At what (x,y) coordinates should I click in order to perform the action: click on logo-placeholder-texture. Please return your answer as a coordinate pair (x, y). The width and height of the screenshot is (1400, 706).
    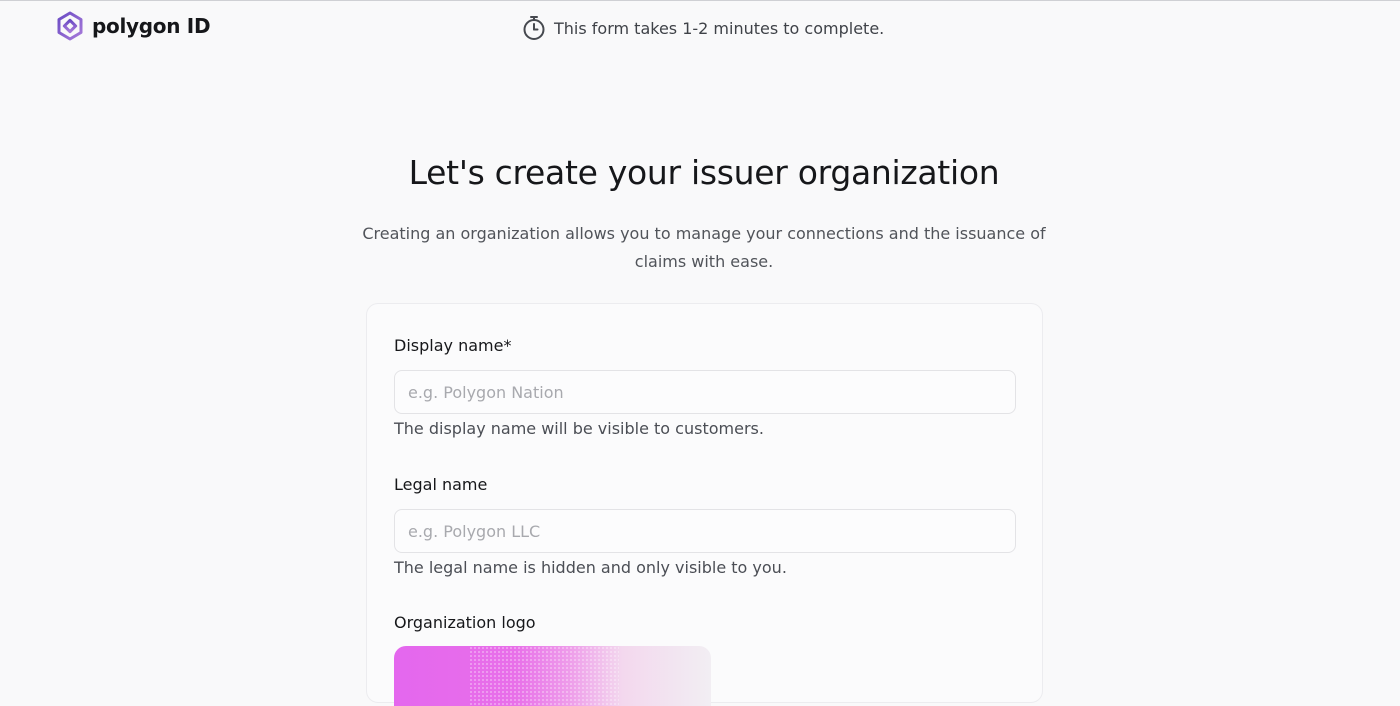
    Looking at the image, I should click on (544, 676).